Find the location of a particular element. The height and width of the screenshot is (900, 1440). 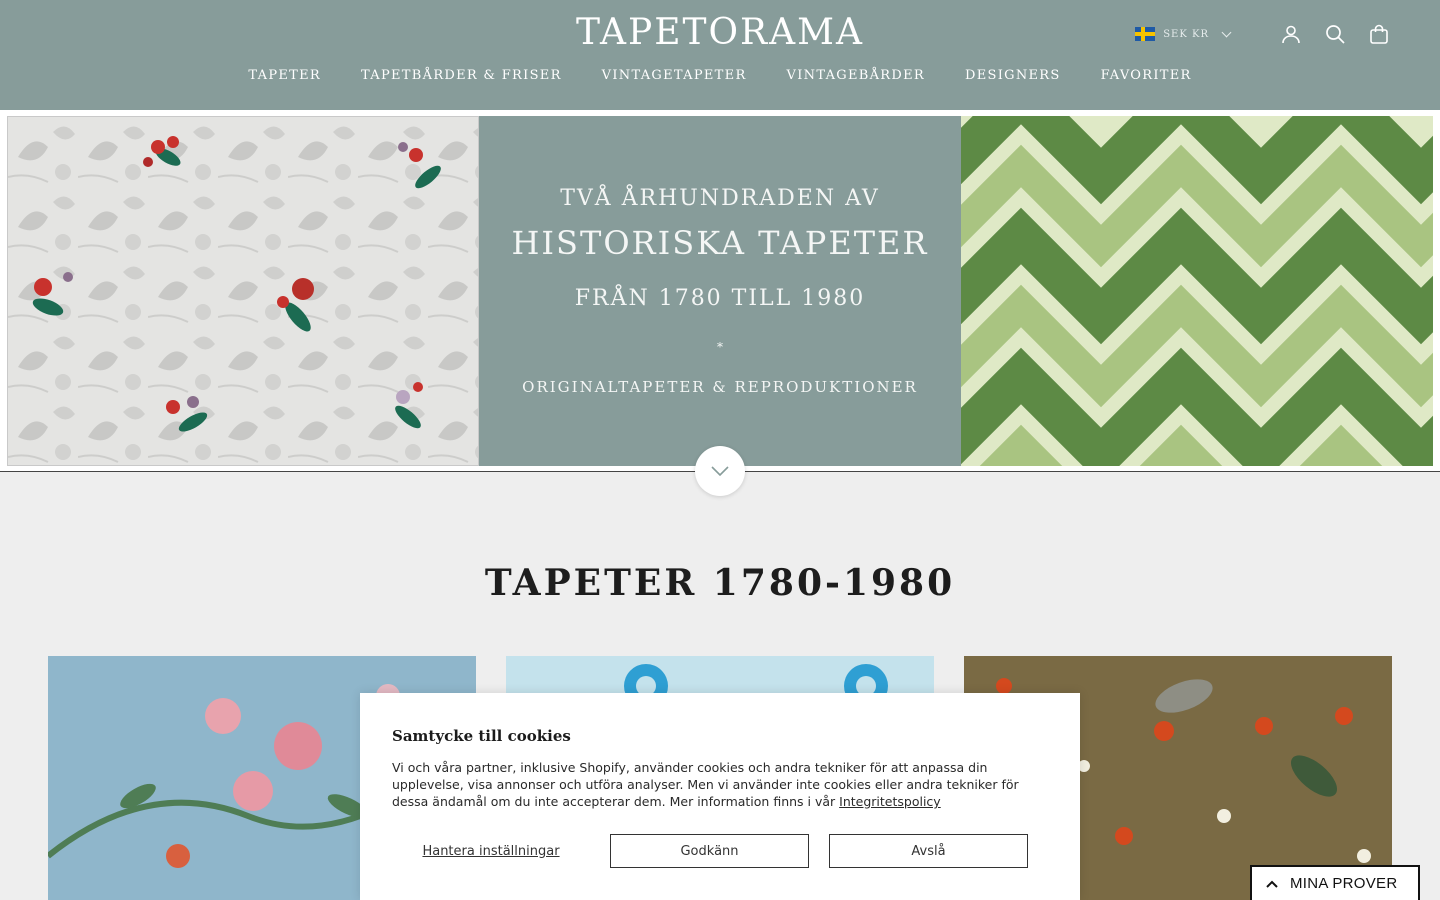

accept-cookies-button: Godkänn is located at coordinates (709, 851).